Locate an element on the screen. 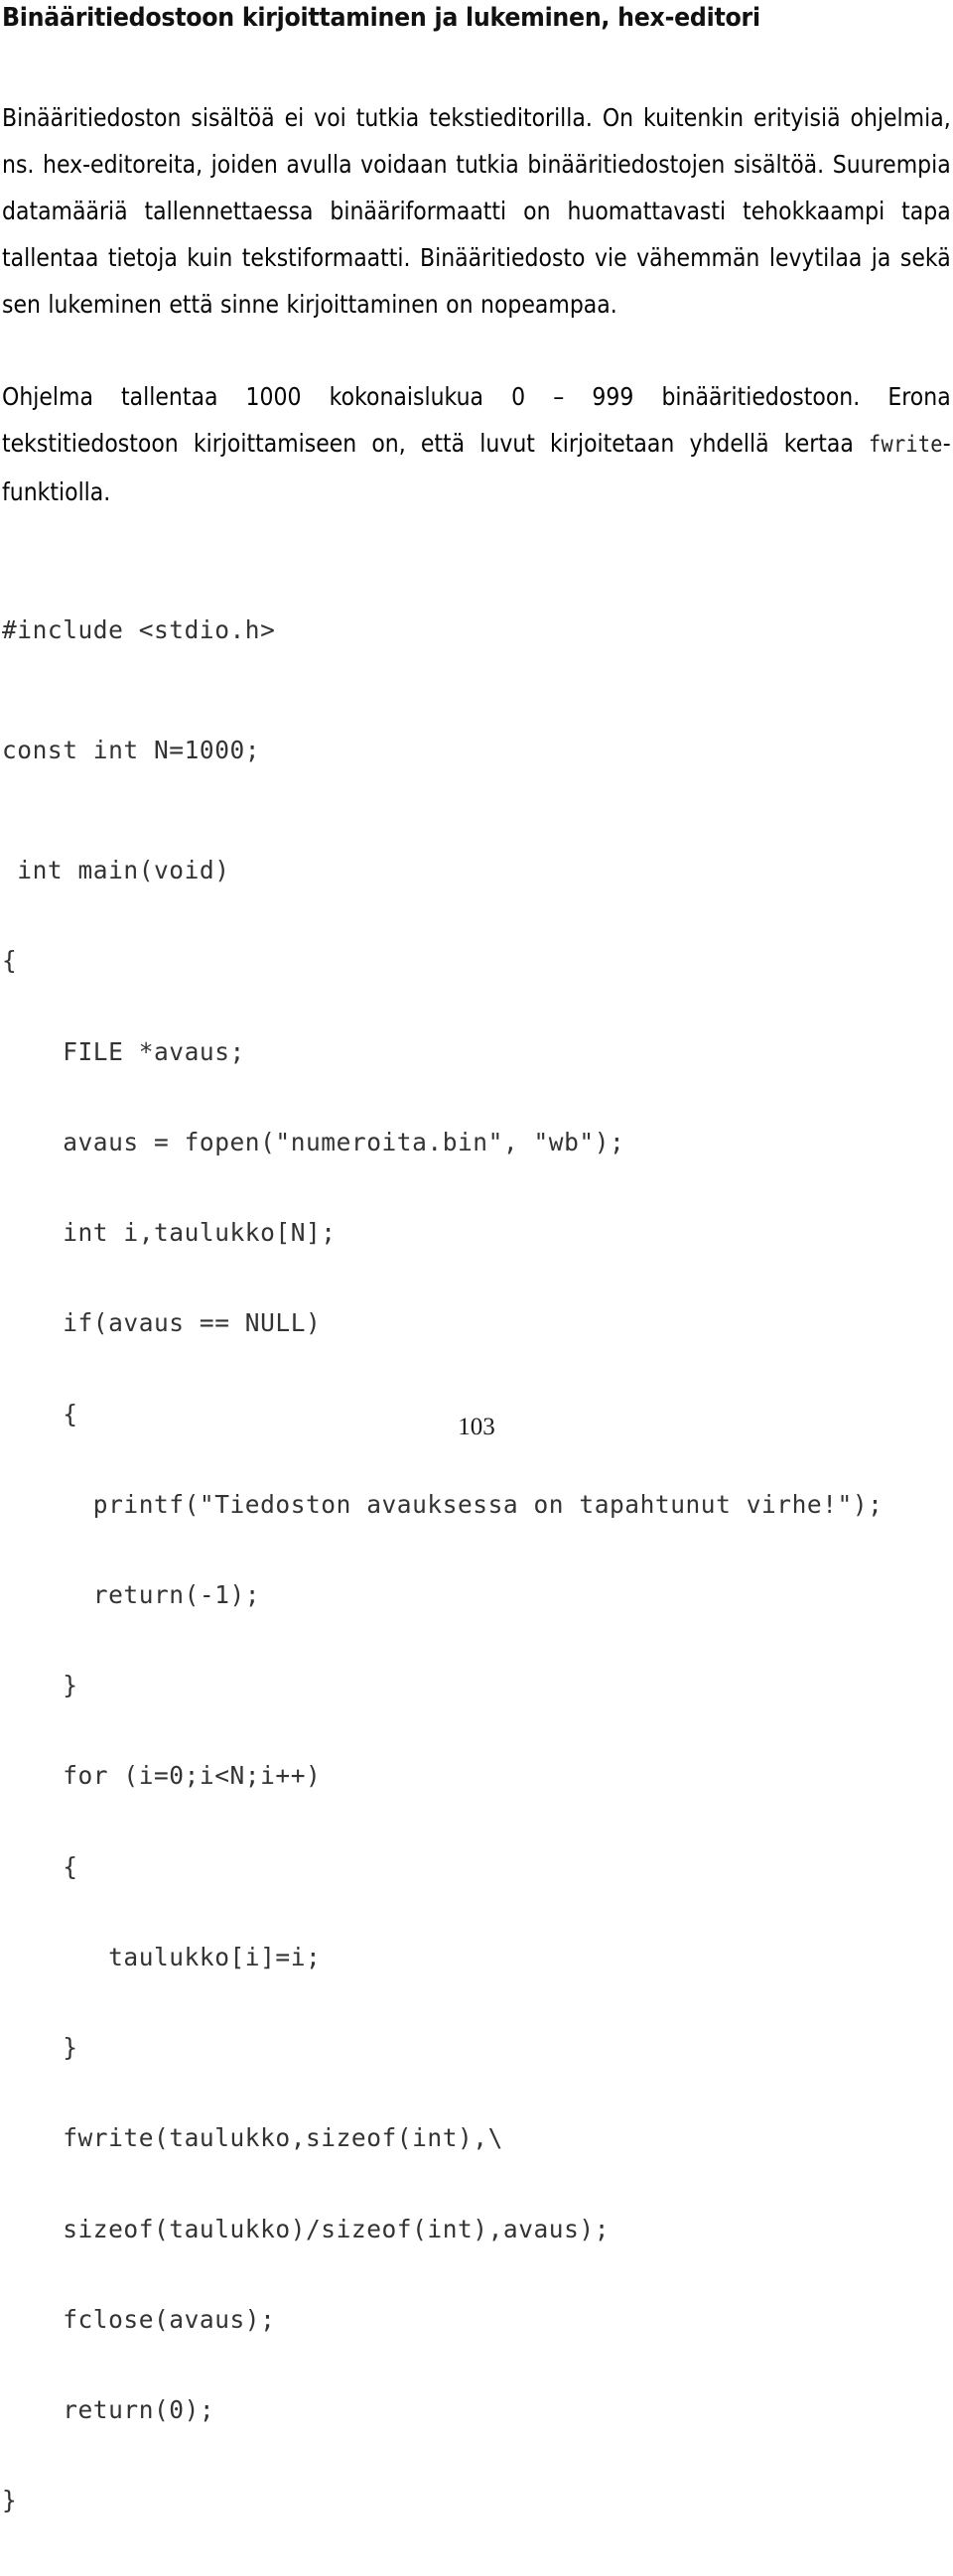  code-line: fwrite(taulukko,sizeof(int),\ is located at coordinates (252, 2138).